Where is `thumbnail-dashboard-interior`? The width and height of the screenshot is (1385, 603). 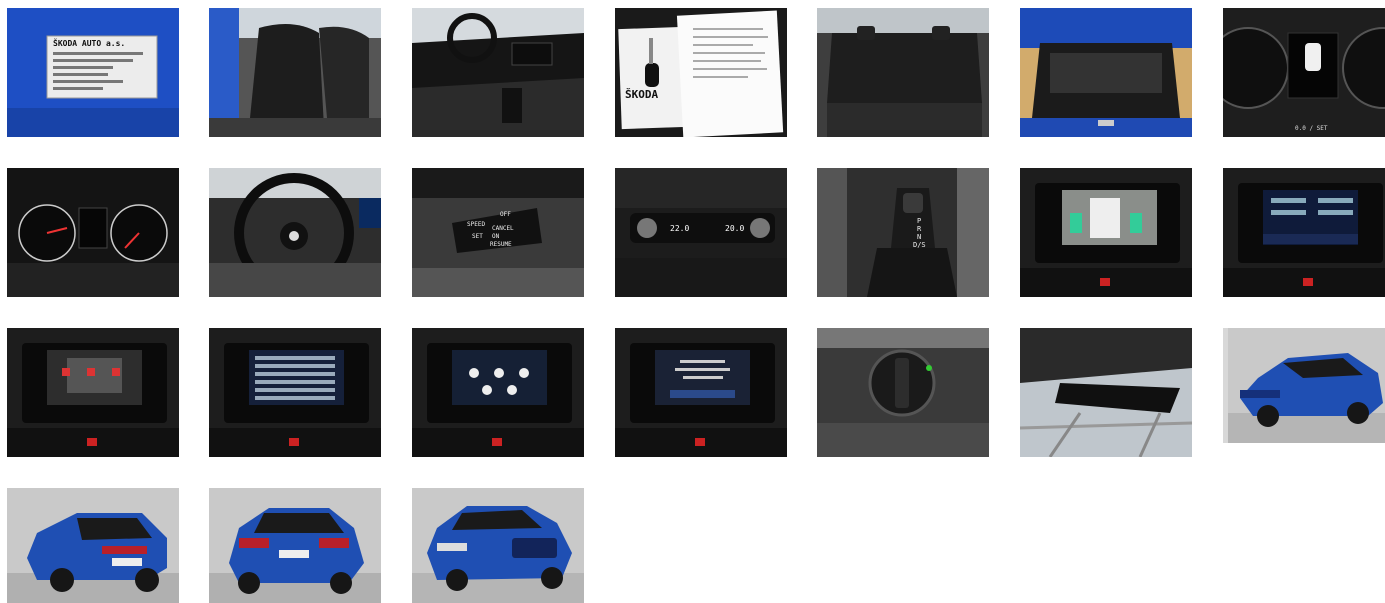 thumbnail-dashboard-interior is located at coordinates (498, 72).